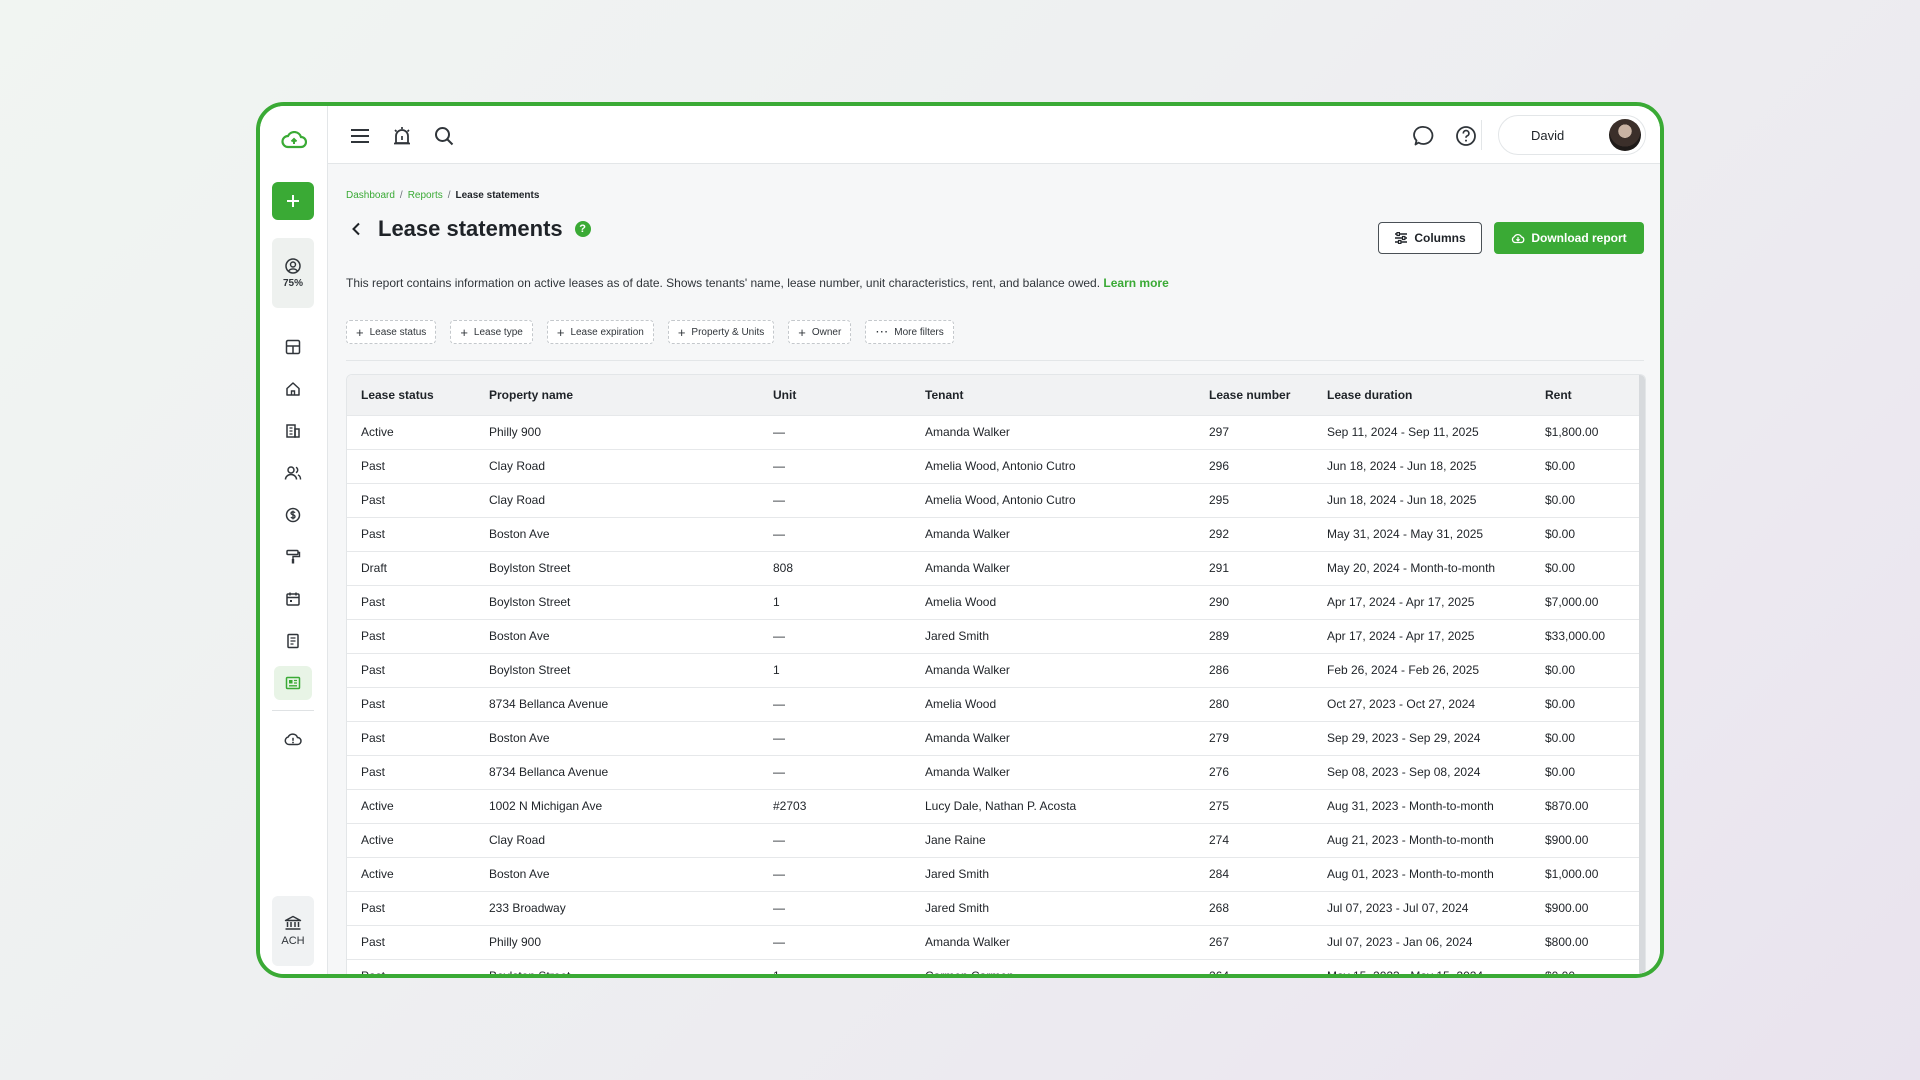 This screenshot has width=1920, height=1080. Describe the element at coordinates (882, 331) in the screenshot. I see `more-dots-icon: ⋯` at that location.